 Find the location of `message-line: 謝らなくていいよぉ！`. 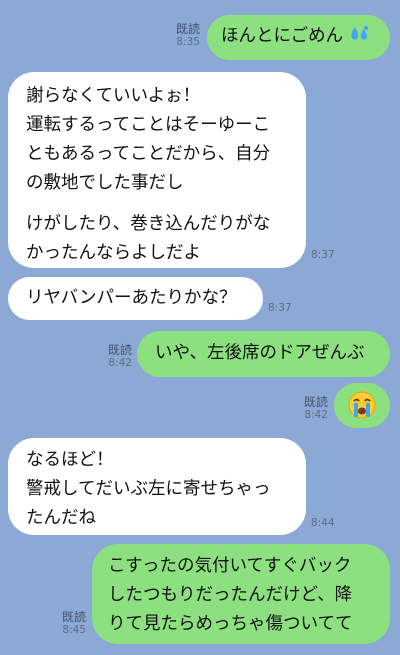

message-line: 謝らなくていいよぉ！ is located at coordinates (113, 96).